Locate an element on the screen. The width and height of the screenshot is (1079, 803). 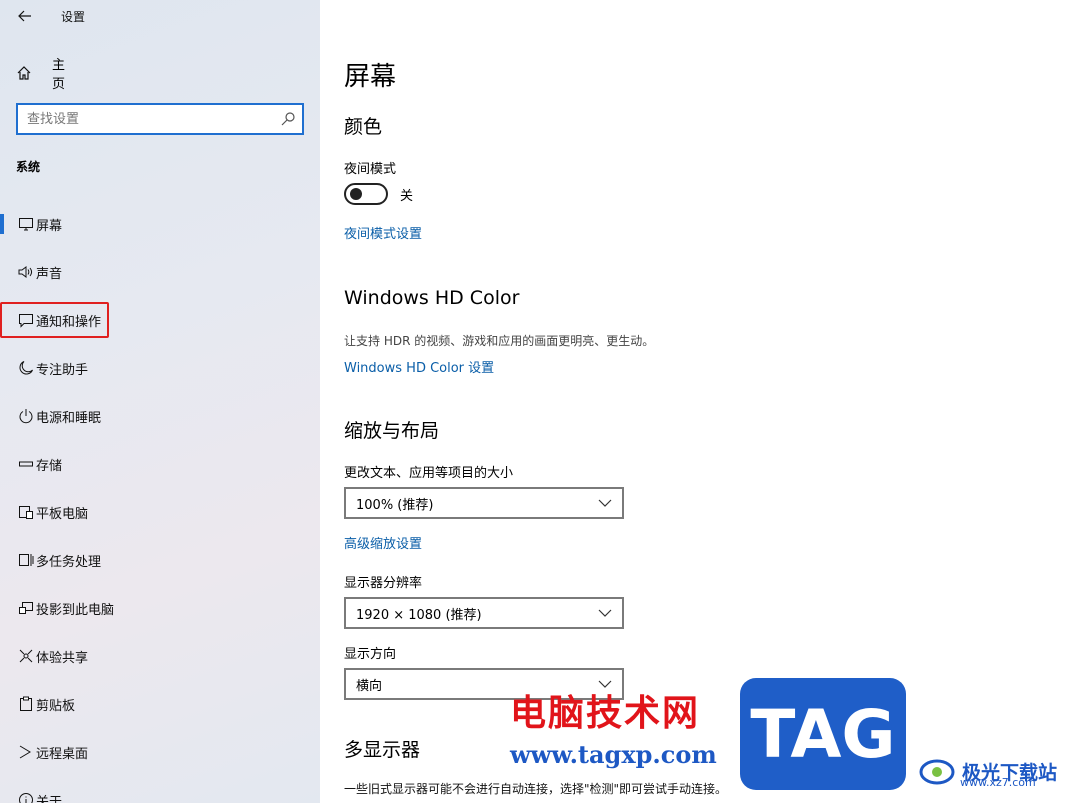
resolution-dropdown: 1920 × 1080 (推荐) is located at coordinates (484, 613).